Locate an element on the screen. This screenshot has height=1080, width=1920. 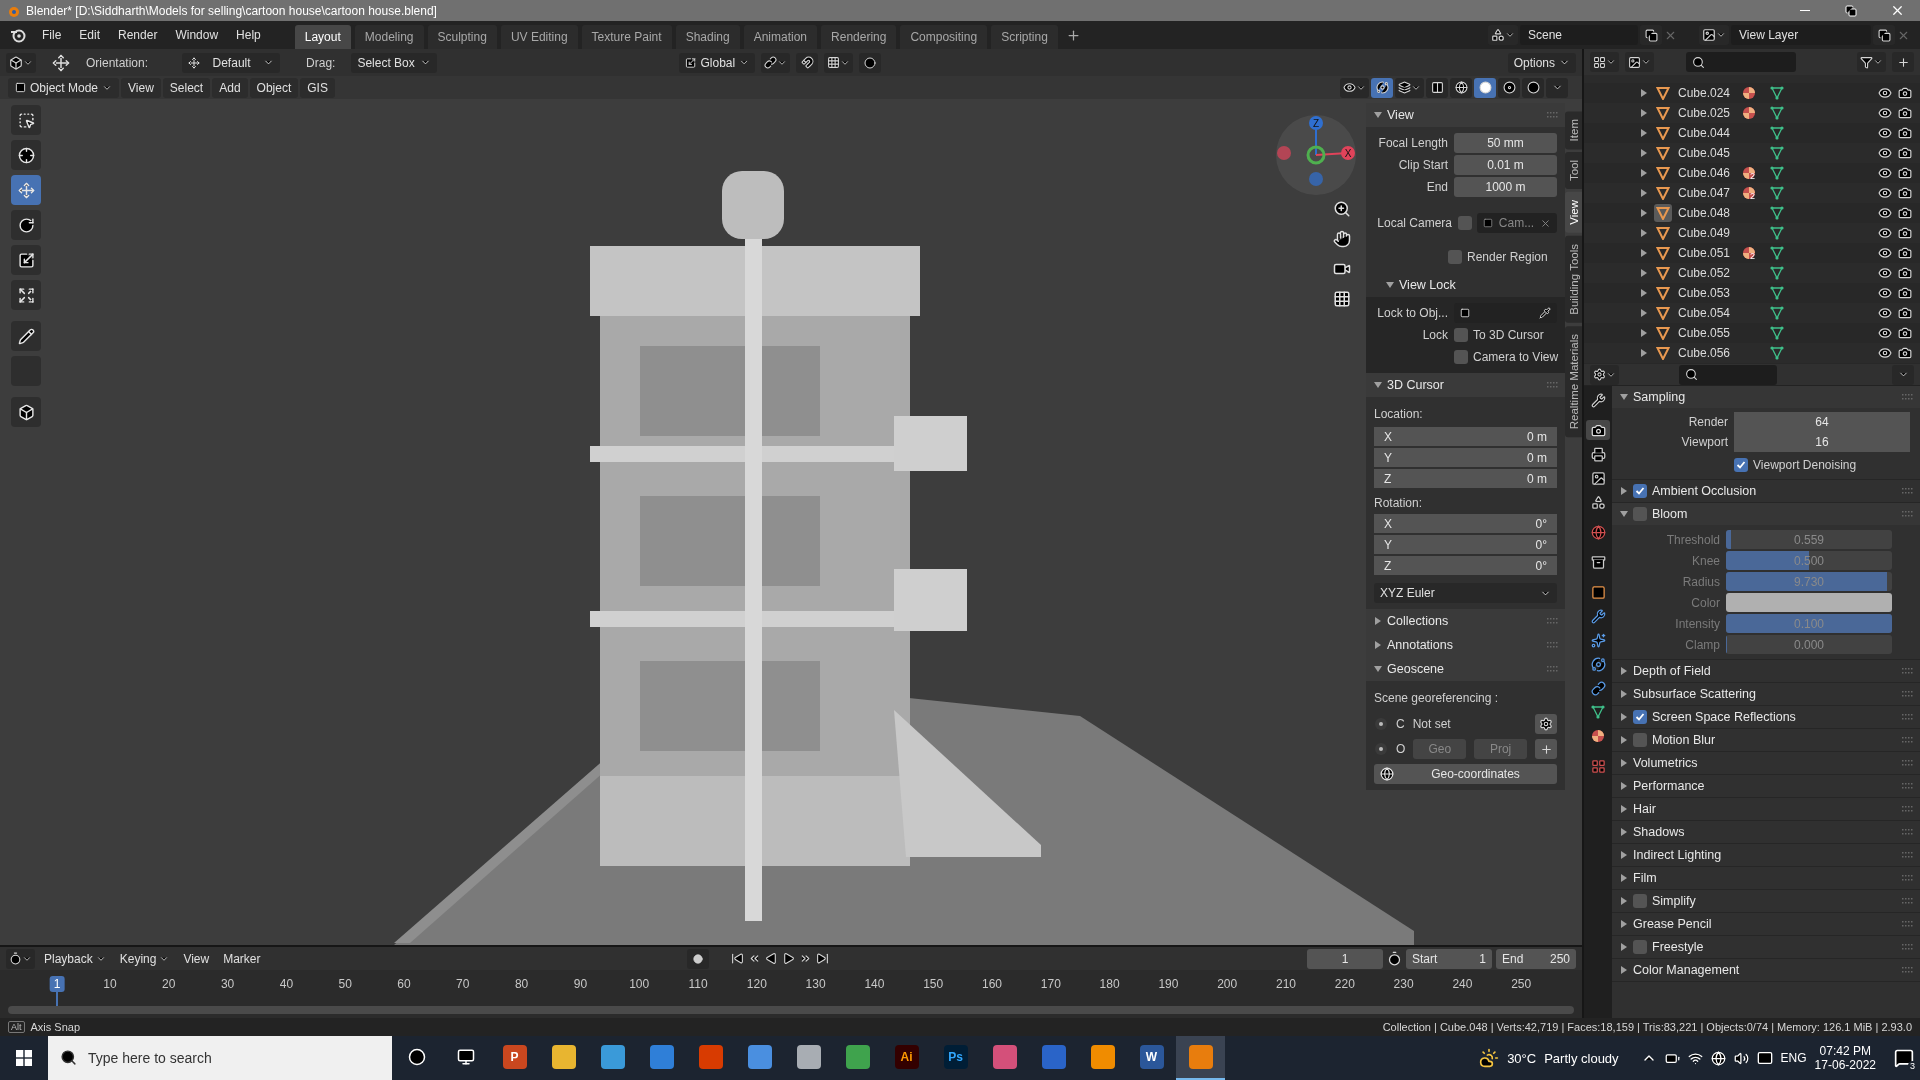
workspace-tab: Compositing is located at coordinates (944, 37).